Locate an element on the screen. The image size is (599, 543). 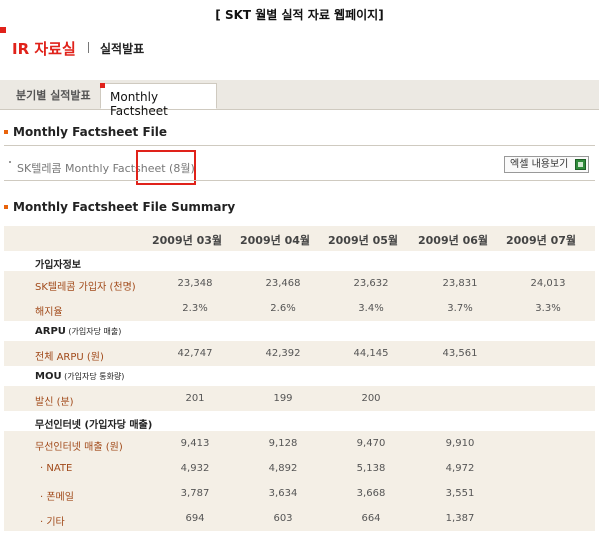
table-row: · 기타 694 603 664 1,387 is located at coordinates (299, 518).